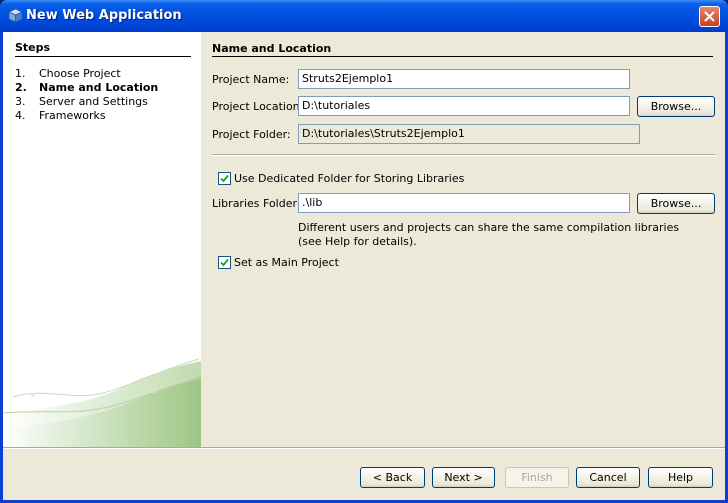  I want to click on project-name-label: Project Name:, so click(251, 79).